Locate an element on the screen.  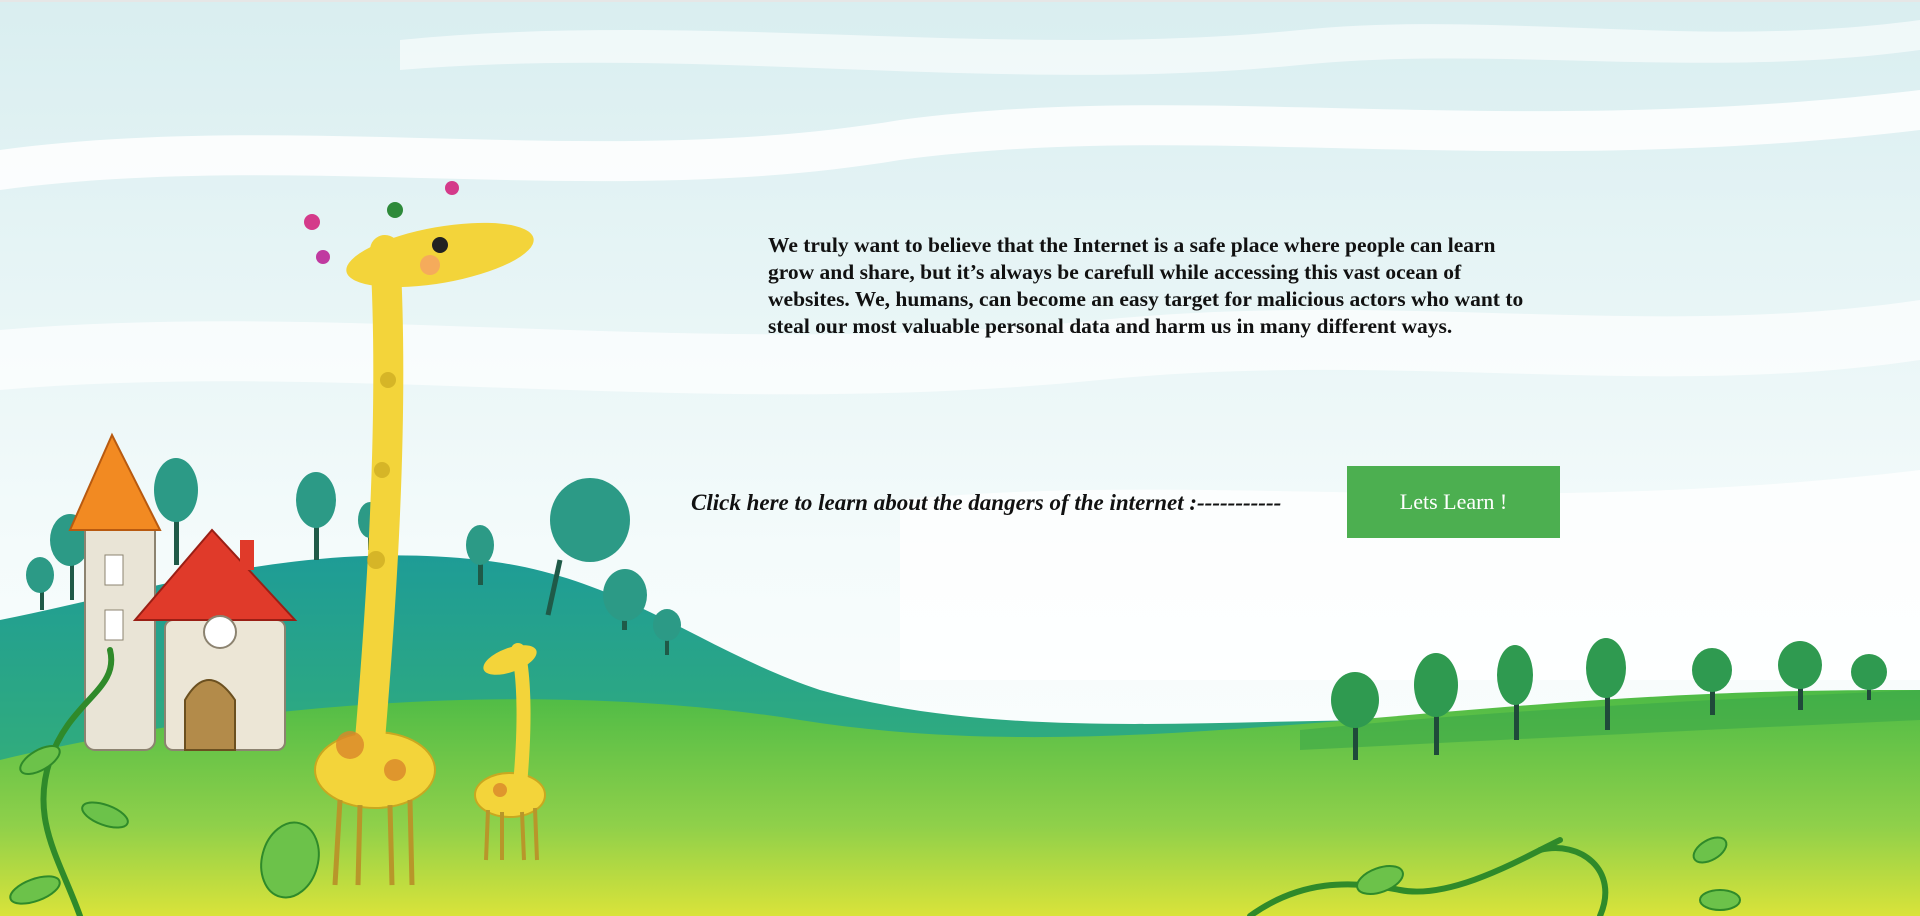
top-border is located at coordinates (960, 1).